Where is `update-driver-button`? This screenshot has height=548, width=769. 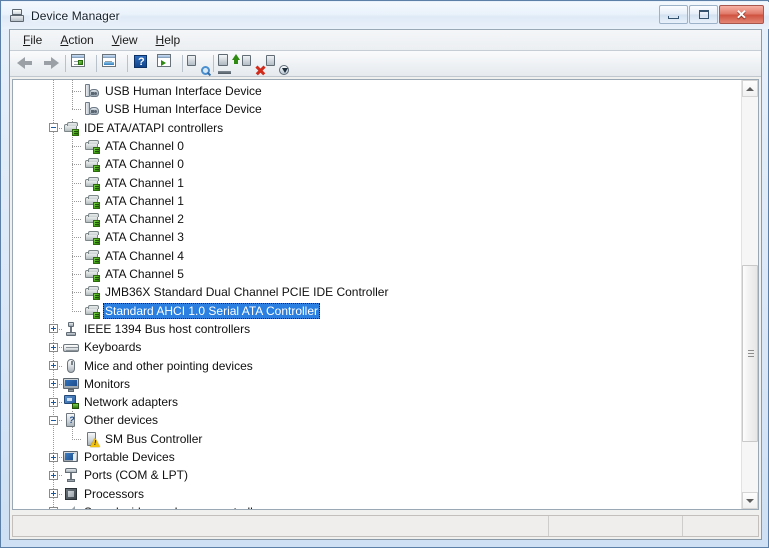
update-driver-button is located at coordinates (229, 63).